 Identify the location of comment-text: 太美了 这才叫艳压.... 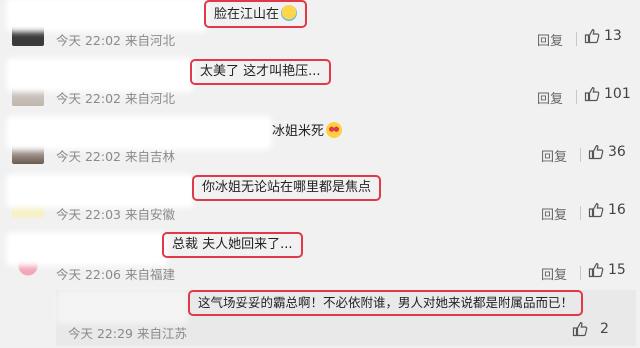
(260, 72).